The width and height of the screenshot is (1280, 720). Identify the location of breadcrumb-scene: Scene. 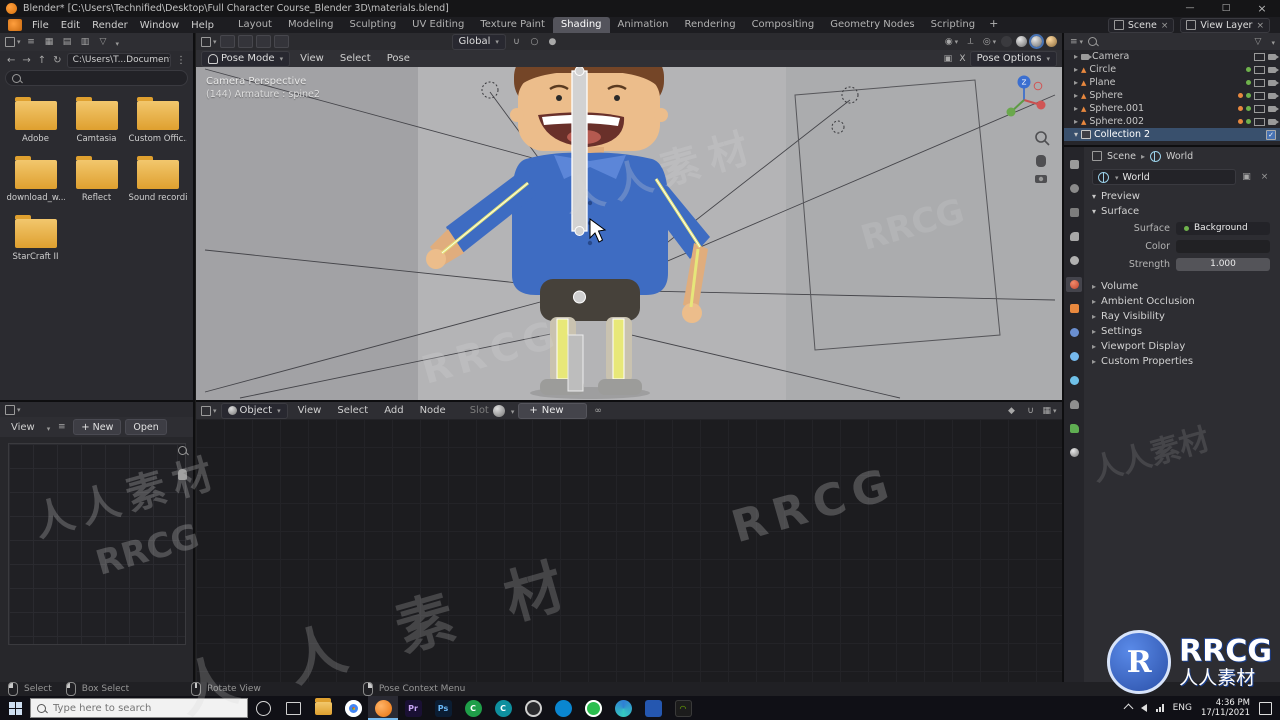
(1121, 156).